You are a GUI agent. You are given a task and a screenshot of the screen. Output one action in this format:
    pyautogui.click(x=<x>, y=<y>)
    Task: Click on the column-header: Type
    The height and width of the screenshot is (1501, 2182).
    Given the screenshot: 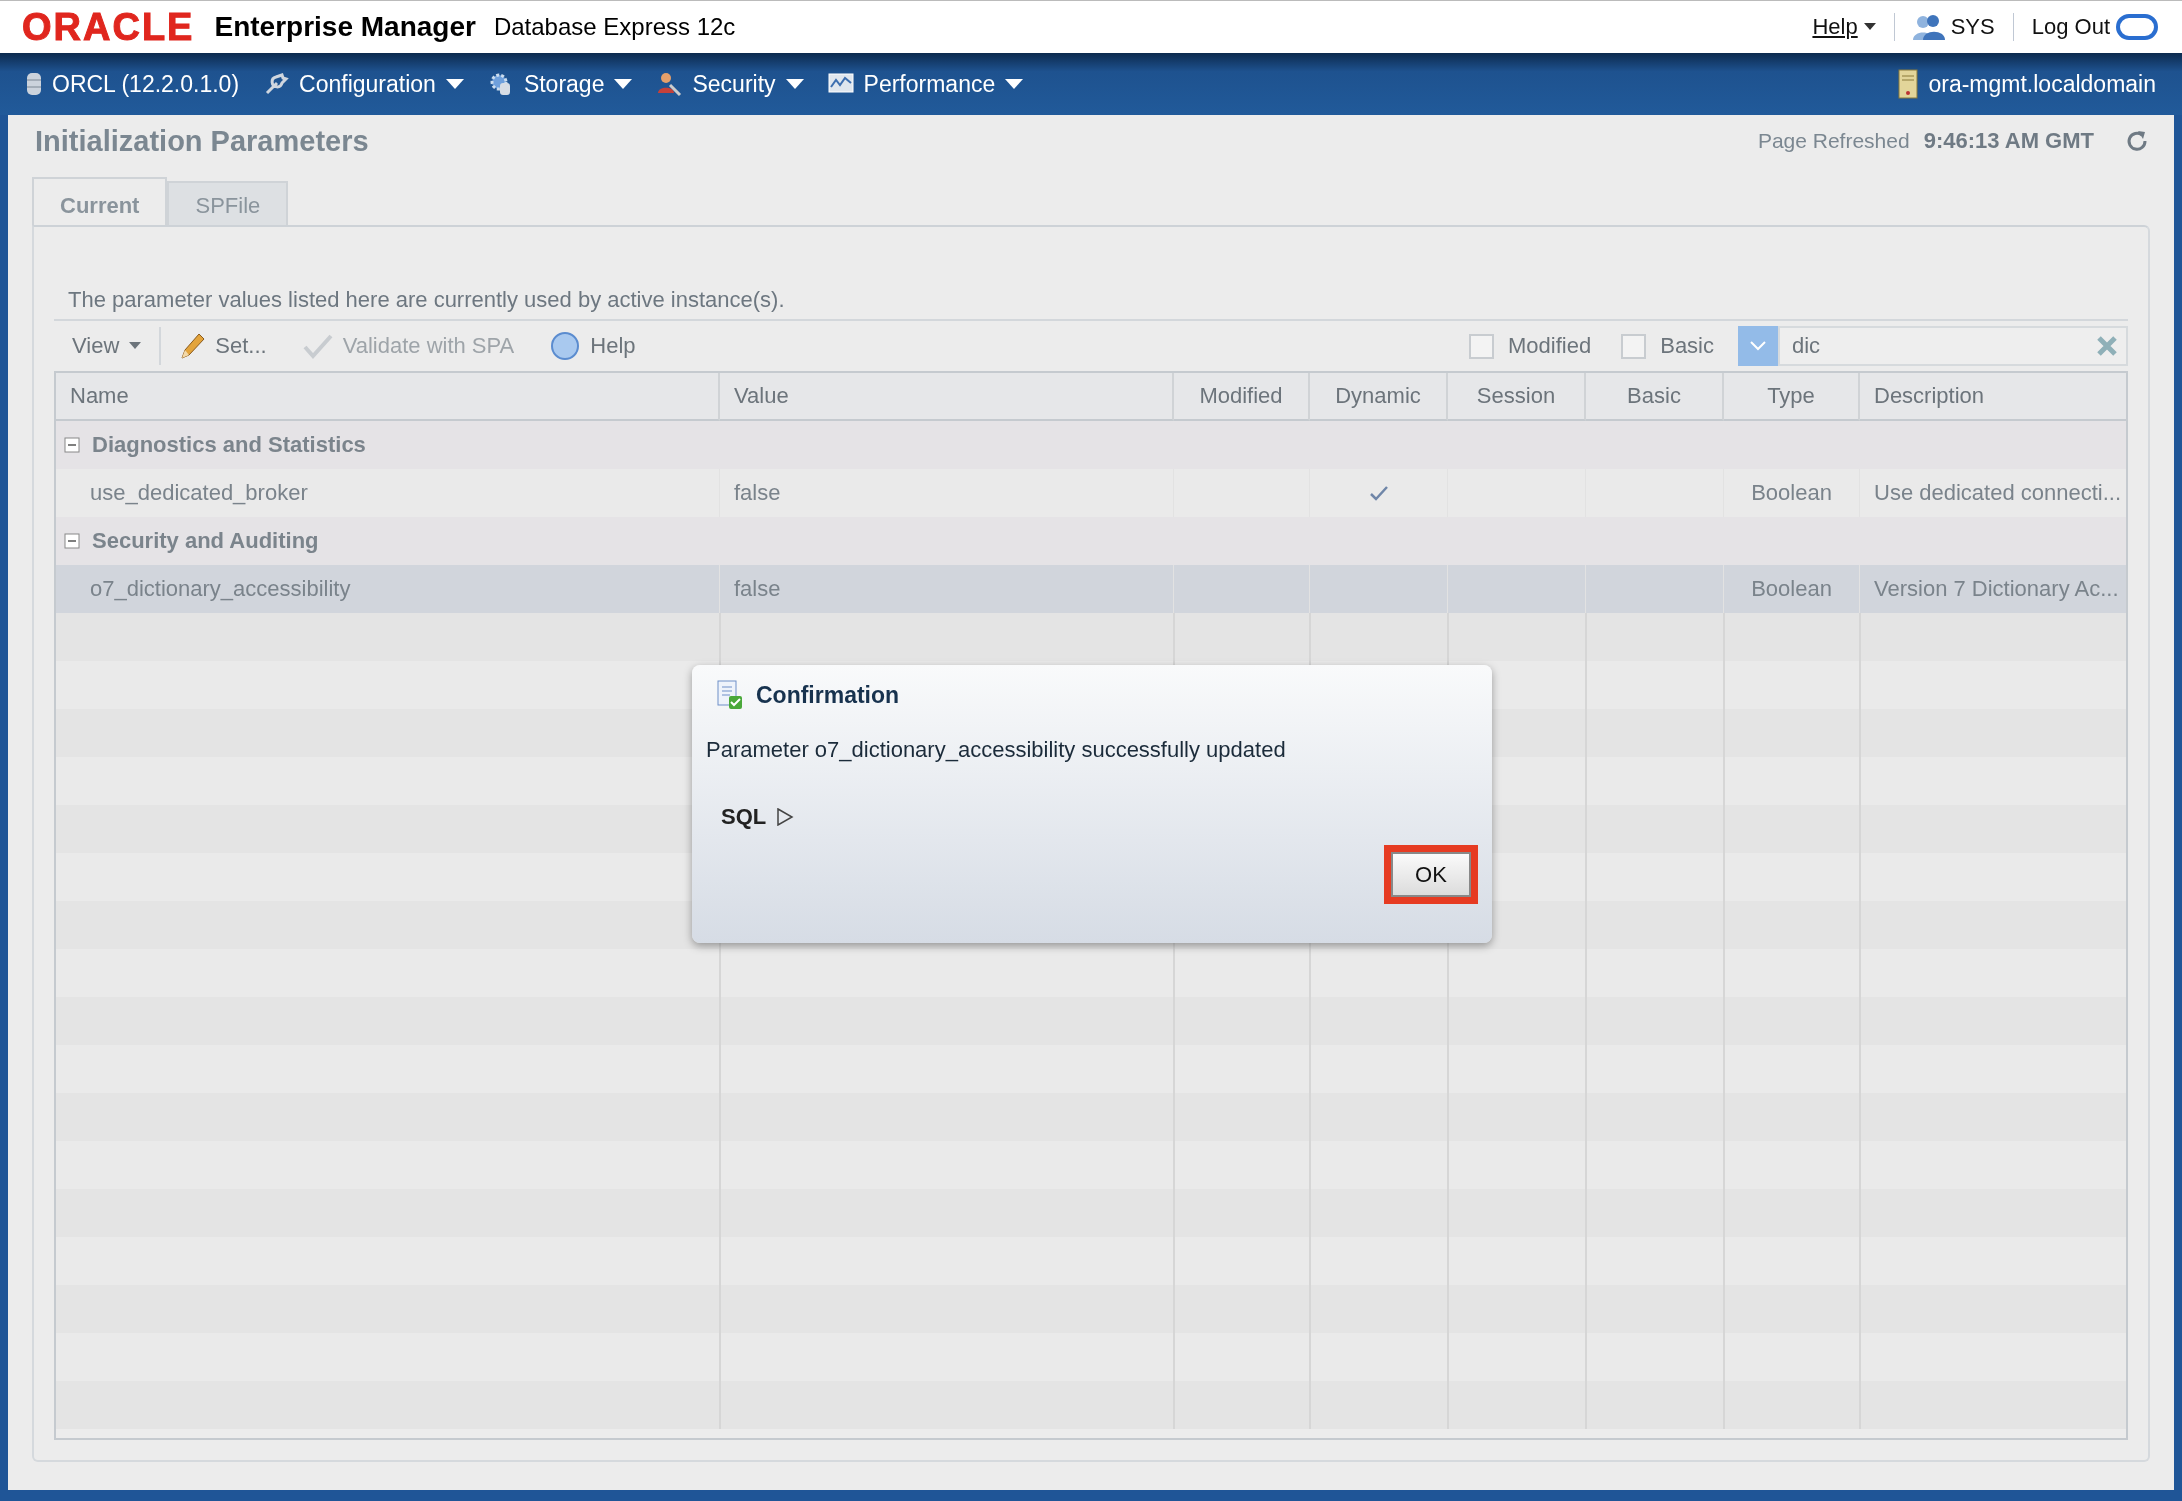 What is the action you would take?
    pyautogui.click(x=1792, y=397)
    